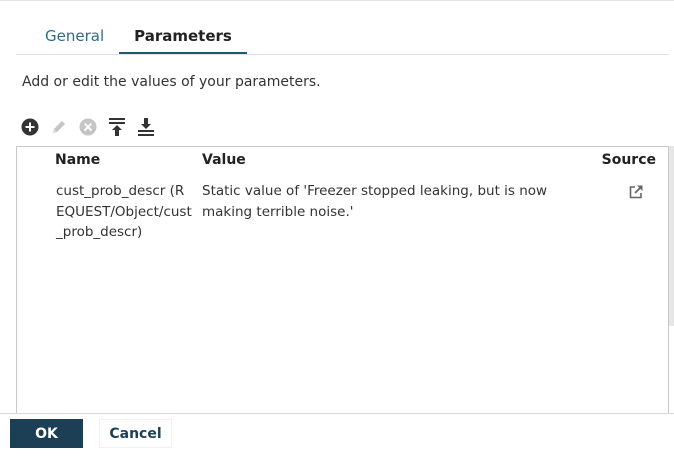 This screenshot has width=674, height=458. What do you see at coordinates (337, 0) in the screenshot?
I see `top-border` at bounding box center [337, 0].